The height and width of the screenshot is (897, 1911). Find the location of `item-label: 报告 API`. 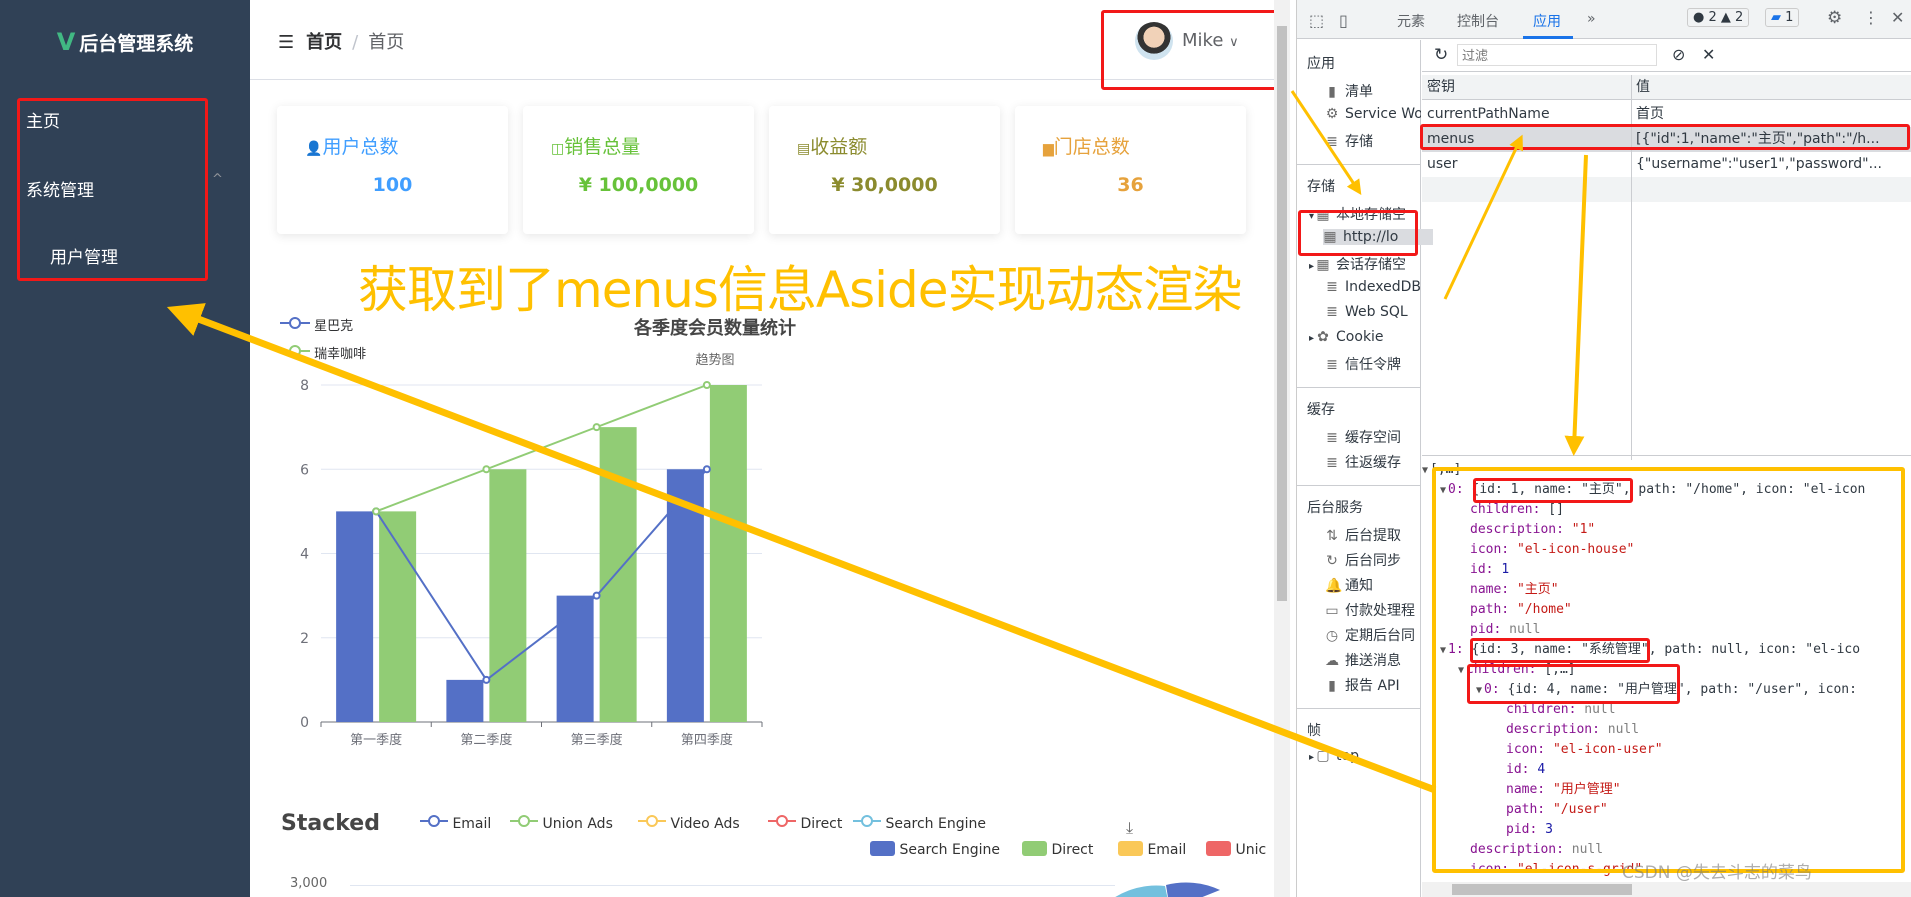

item-label: 报告 API is located at coordinates (1372, 686).